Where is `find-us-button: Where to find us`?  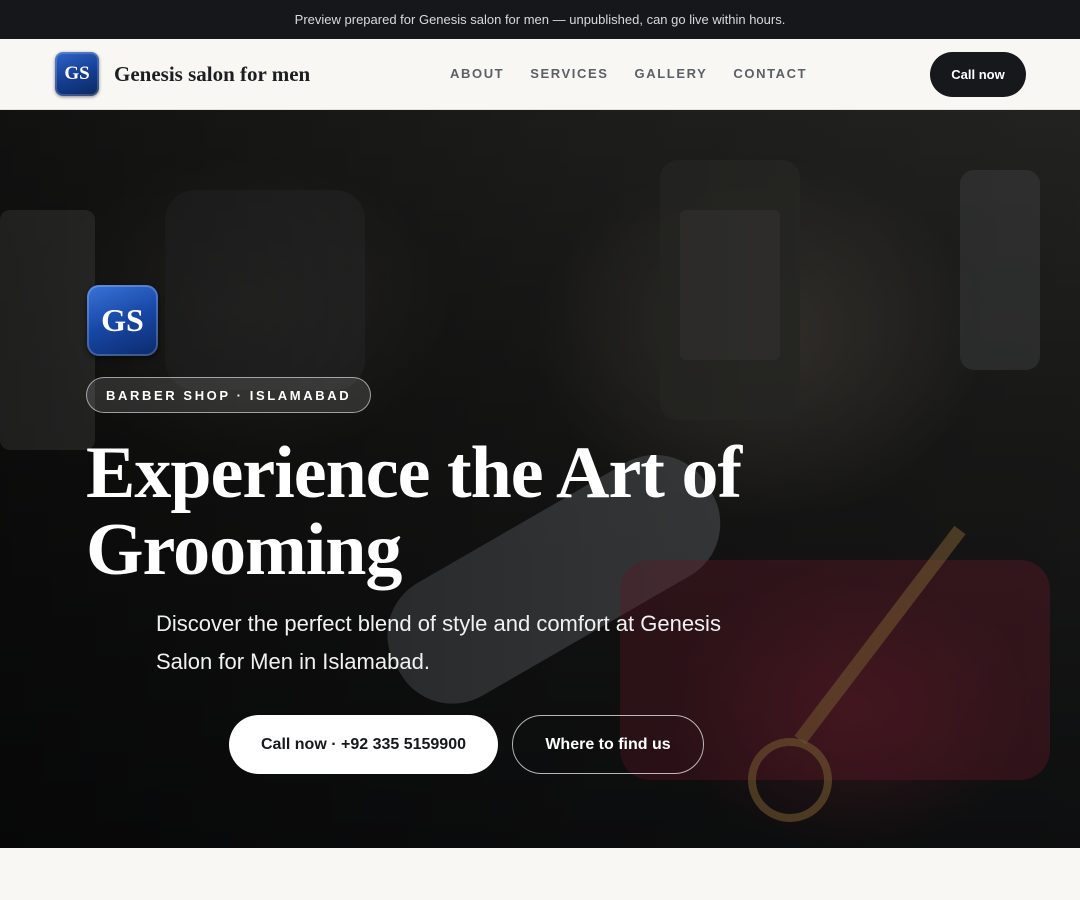
find-us-button: Where to find us is located at coordinates (608, 744).